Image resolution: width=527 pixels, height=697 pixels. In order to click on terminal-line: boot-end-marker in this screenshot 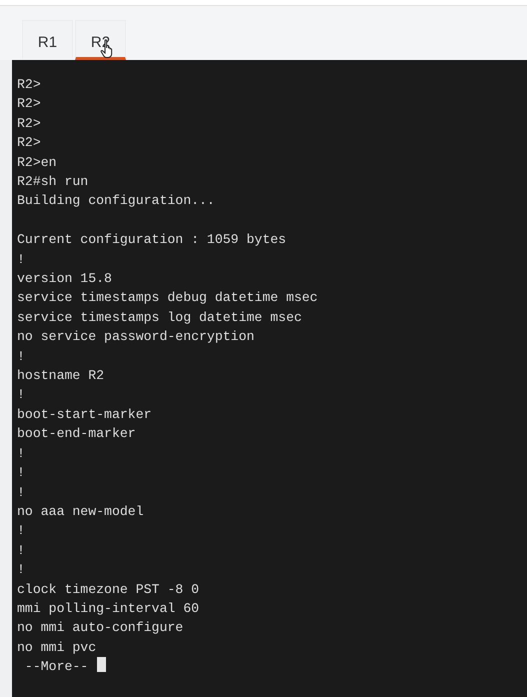, I will do `click(76, 434)`.